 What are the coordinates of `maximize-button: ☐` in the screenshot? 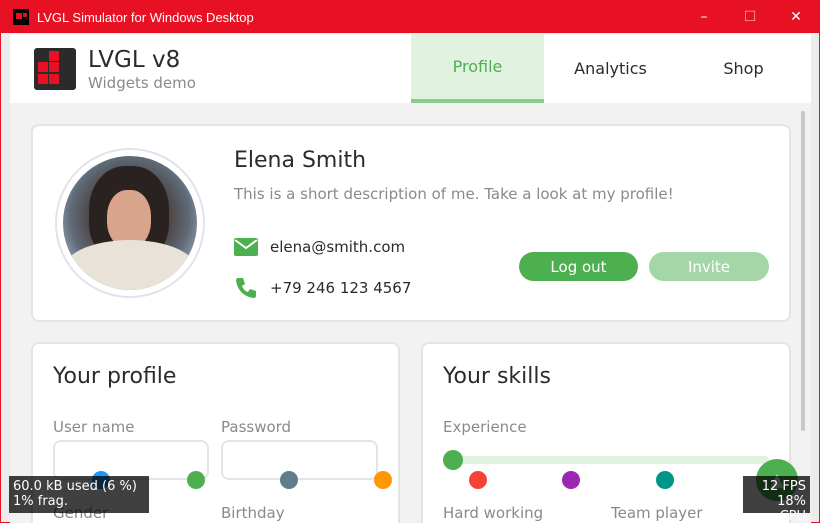 It's located at (750, 17).